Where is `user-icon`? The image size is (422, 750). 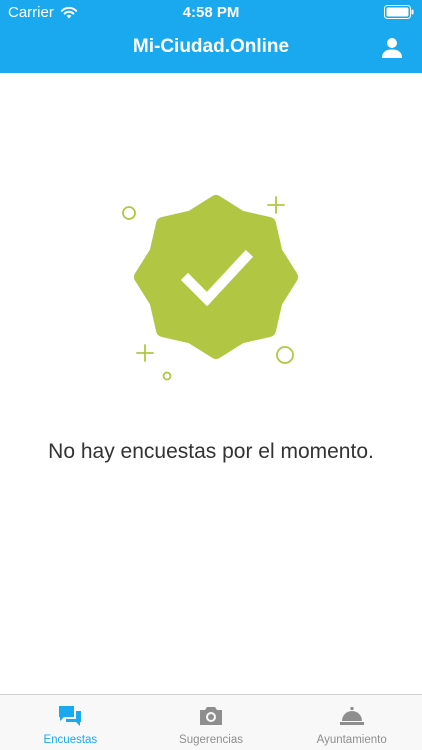 user-icon is located at coordinates (392, 48).